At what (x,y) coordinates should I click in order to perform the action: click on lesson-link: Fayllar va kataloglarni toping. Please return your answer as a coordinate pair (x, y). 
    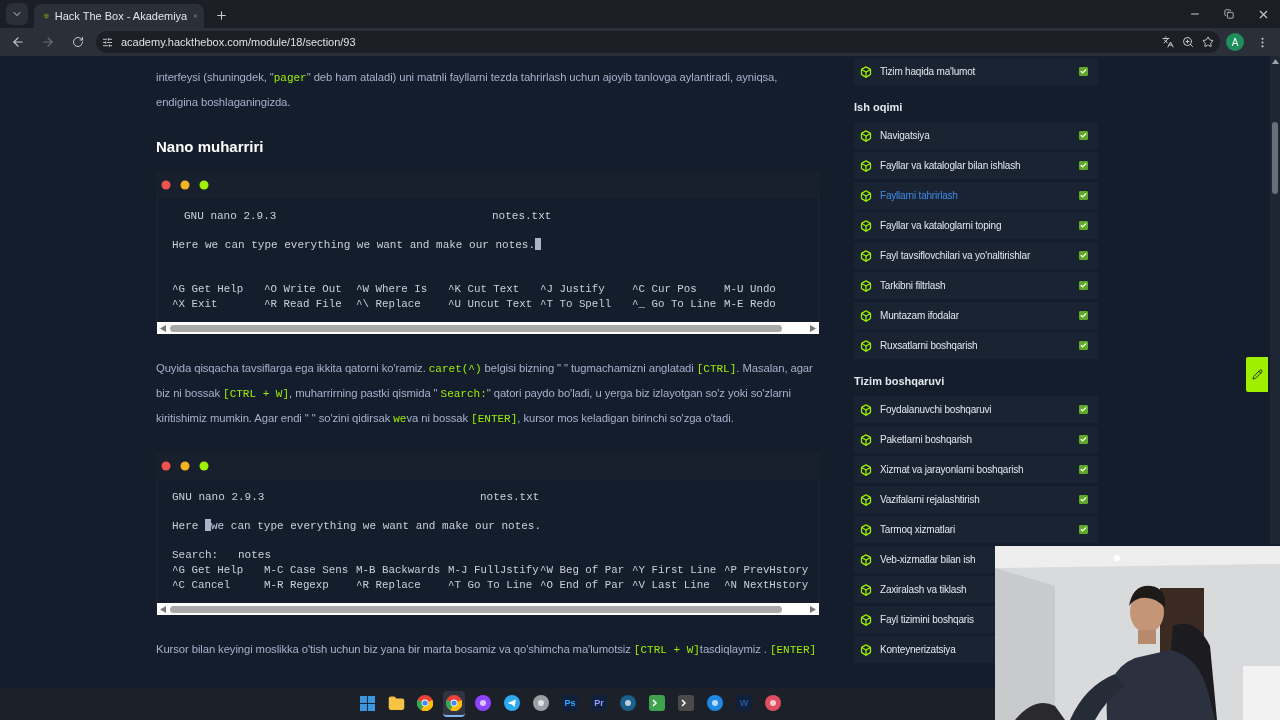
    Looking at the image, I should click on (976, 225).